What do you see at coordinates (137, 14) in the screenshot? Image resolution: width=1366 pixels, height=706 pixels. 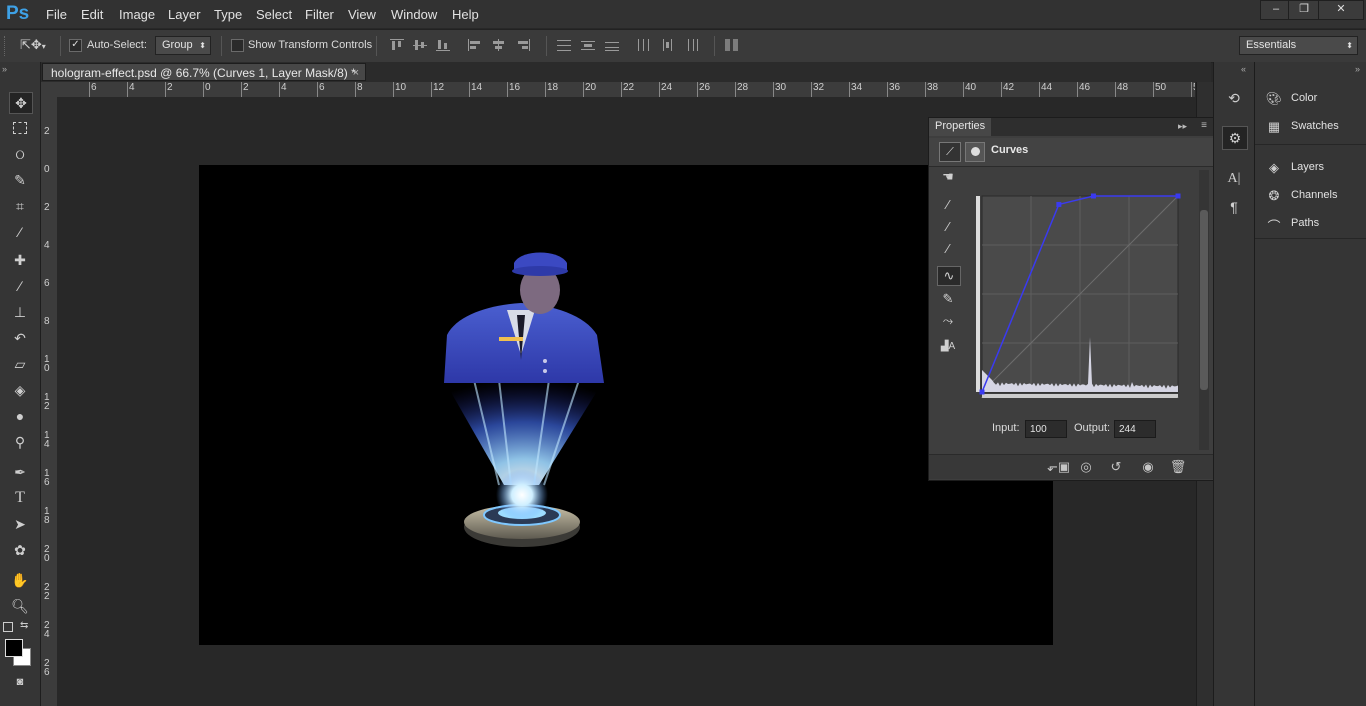 I see `menu-image: Image` at bounding box center [137, 14].